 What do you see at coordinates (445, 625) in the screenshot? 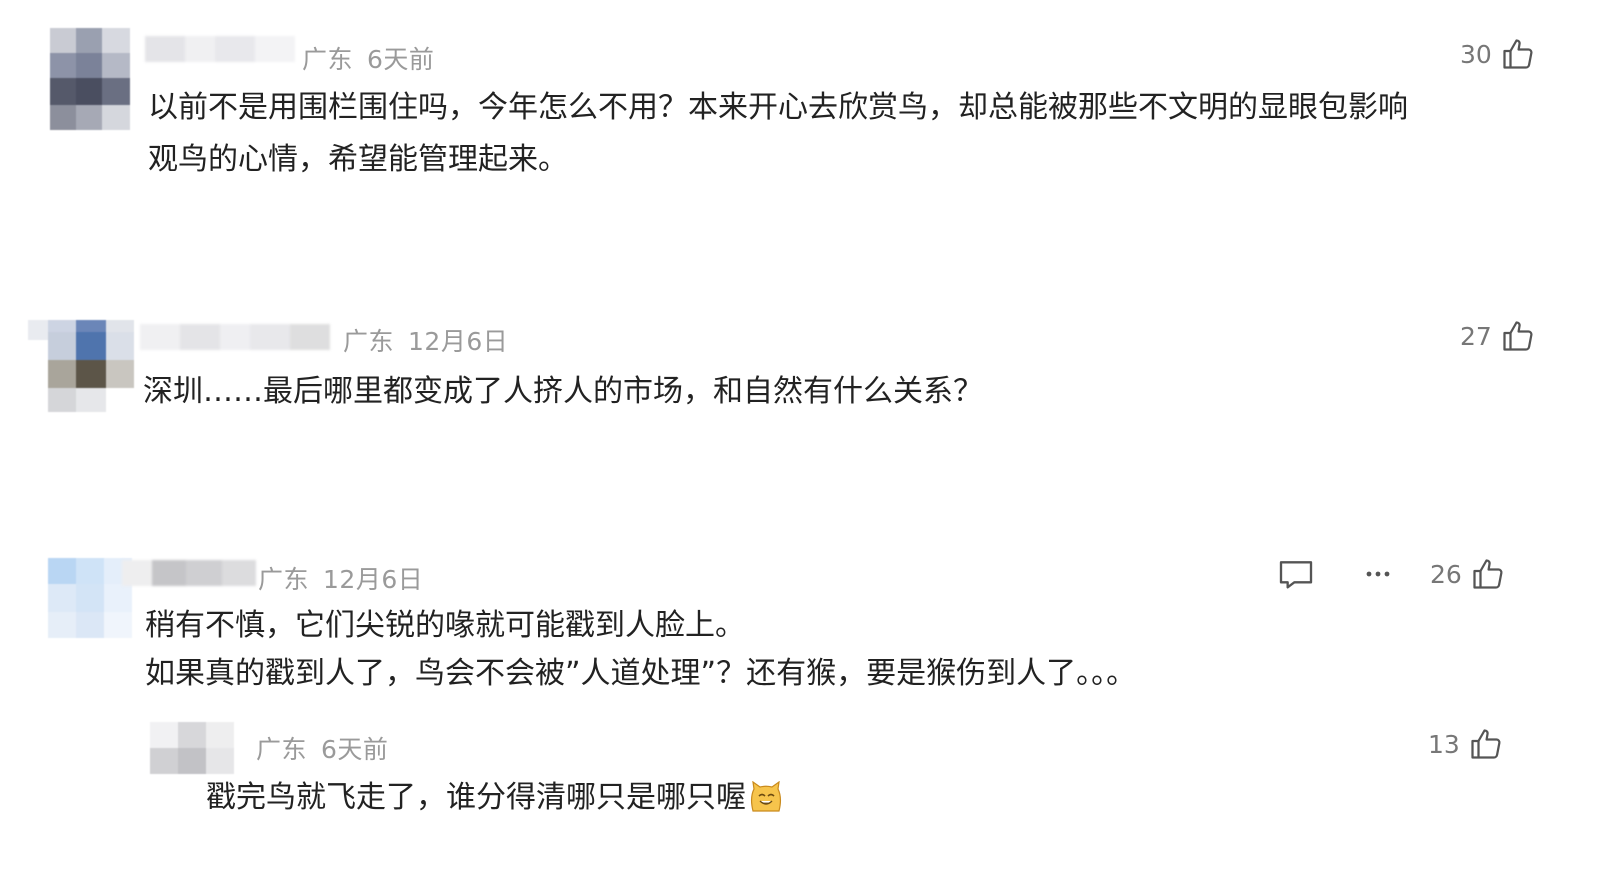
I see `comment-line: 稍有不慎，它们尖锐的喙就可能戳到人脸上。` at bounding box center [445, 625].